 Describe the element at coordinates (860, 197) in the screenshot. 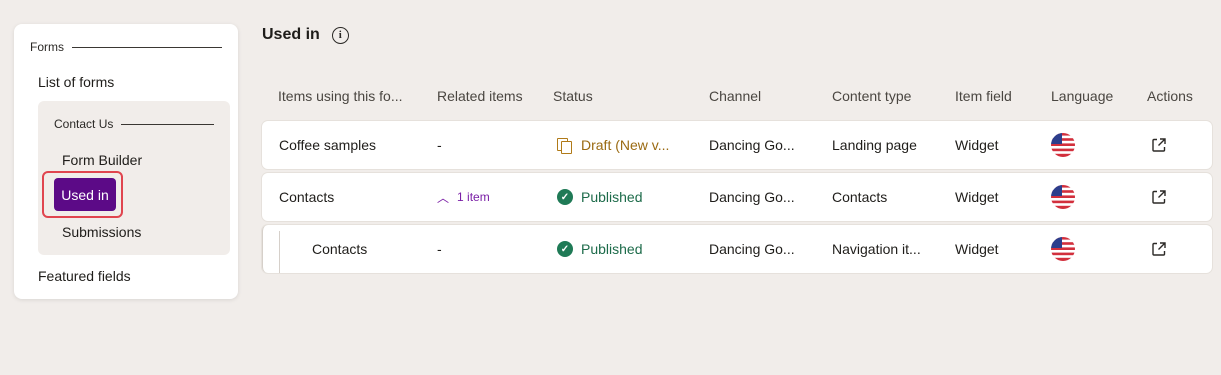

I see `content-type: Contacts` at that location.